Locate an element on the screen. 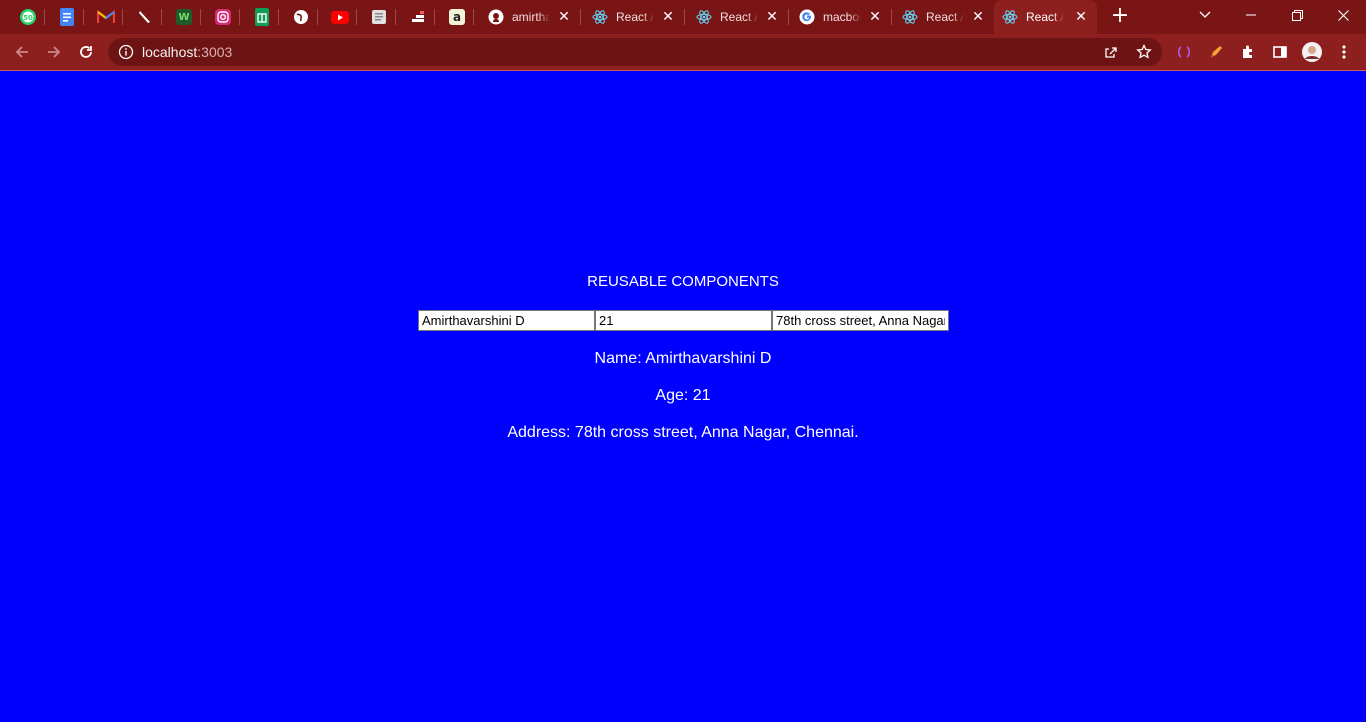 This screenshot has height=722, width=1366. back-button is located at coordinates (22, 52).